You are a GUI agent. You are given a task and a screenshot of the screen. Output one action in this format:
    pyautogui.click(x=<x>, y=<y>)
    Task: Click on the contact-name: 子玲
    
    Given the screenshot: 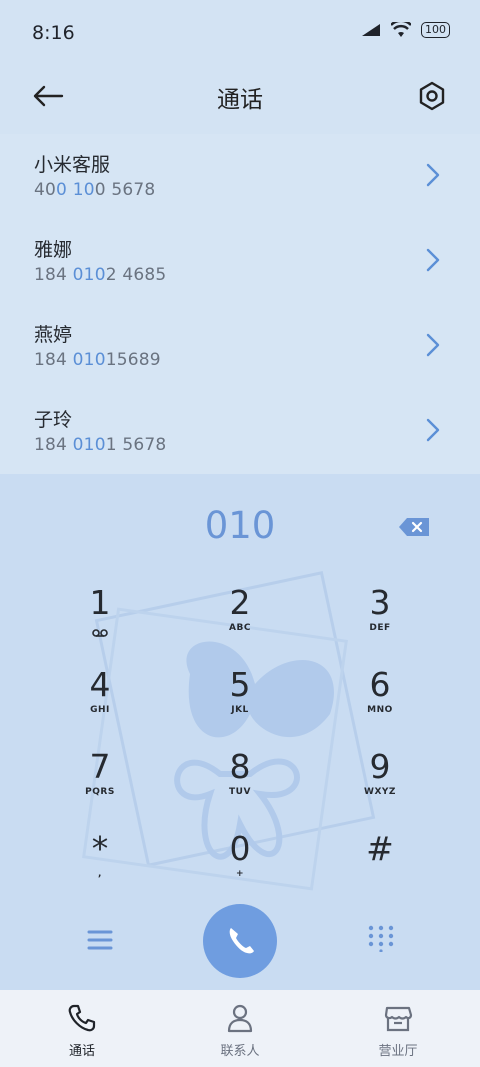 What is the action you would take?
    pyautogui.click(x=53, y=420)
    